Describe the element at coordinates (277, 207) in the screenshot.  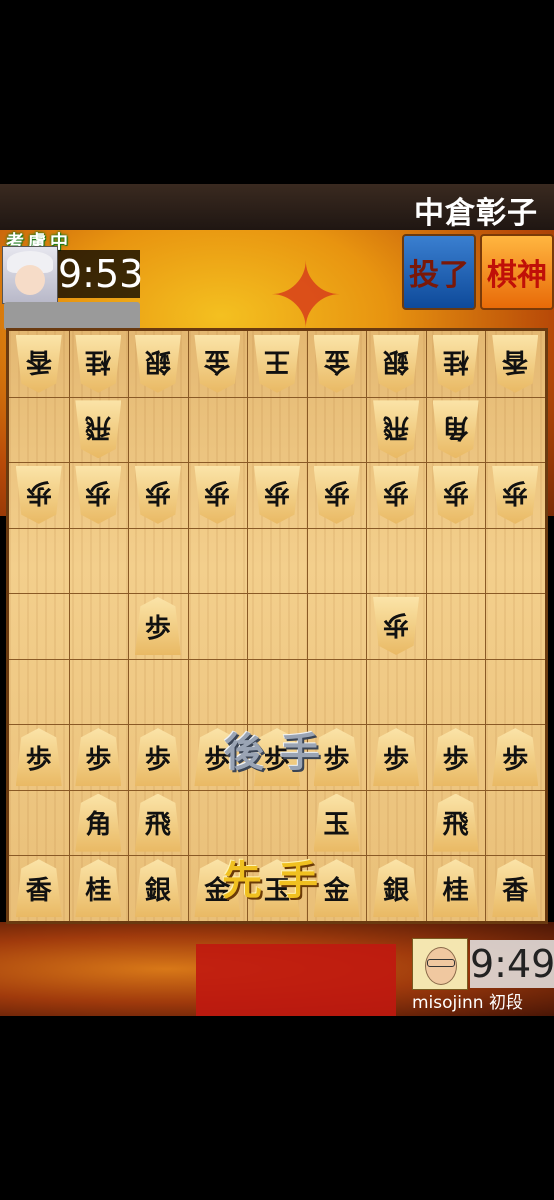
I see `title-bar: 中倉彰子` at that location.